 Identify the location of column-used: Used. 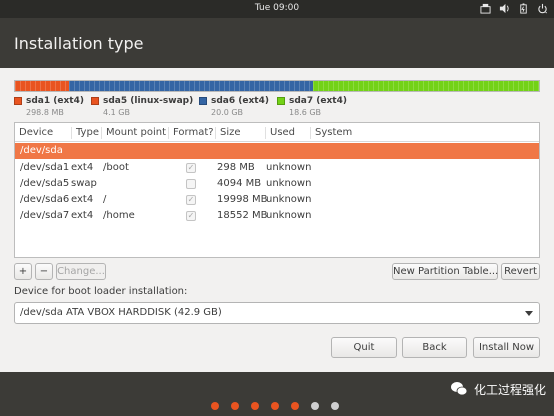
(280, 133).